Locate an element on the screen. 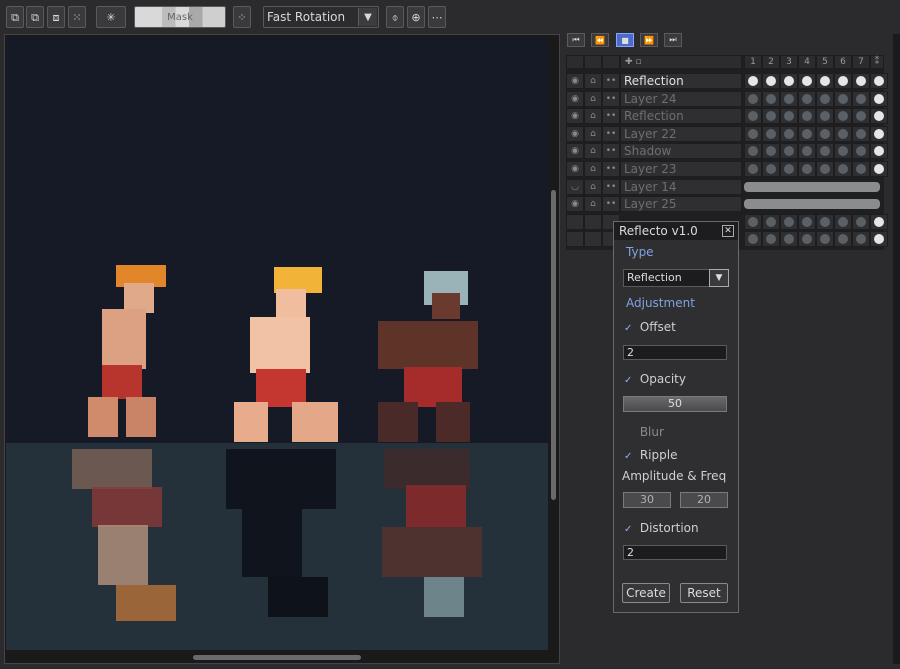  layer-row: ◉ ⌂ •• Reflection is located at coordinates (727, 81).